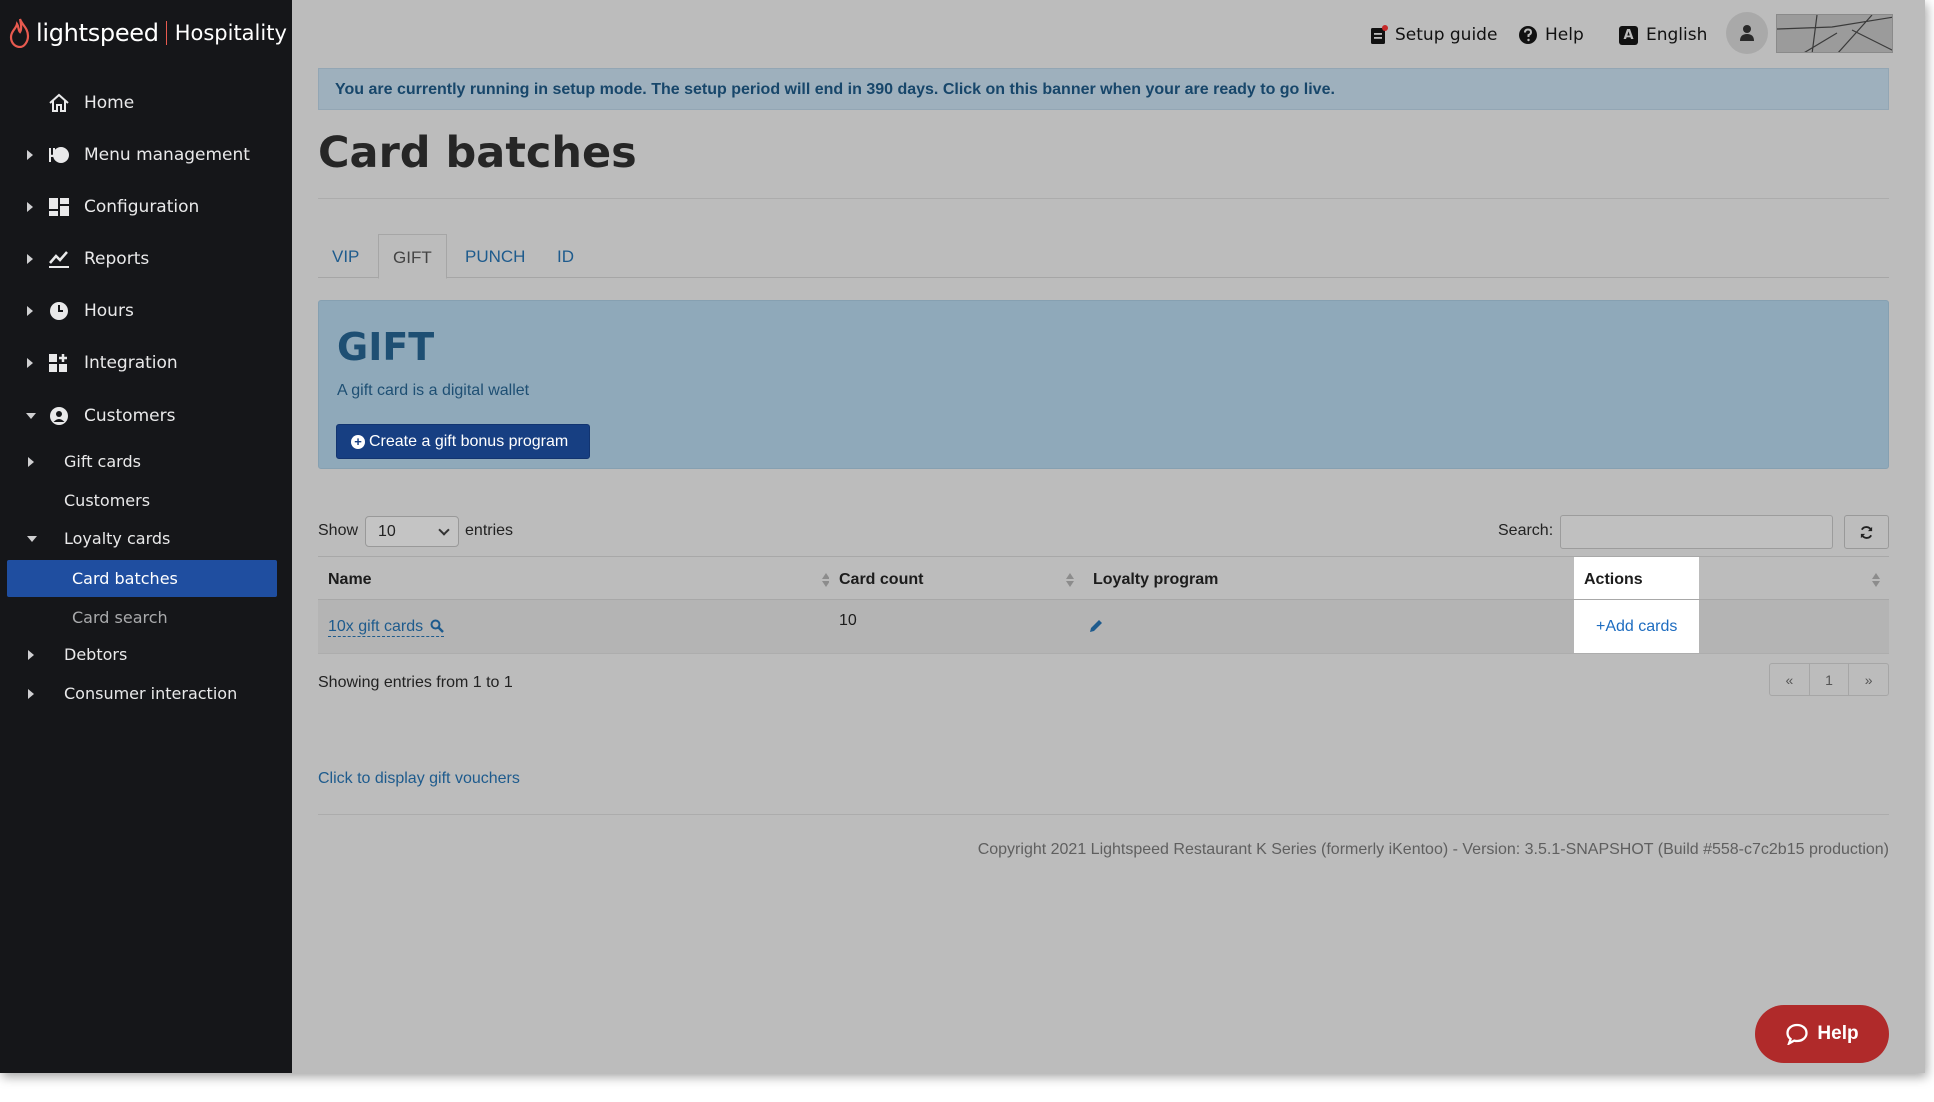 This screenshot has height=1102, width=1934. I want to click on sidebar-subitem-card-batches: Card batches, so click(142, 578).